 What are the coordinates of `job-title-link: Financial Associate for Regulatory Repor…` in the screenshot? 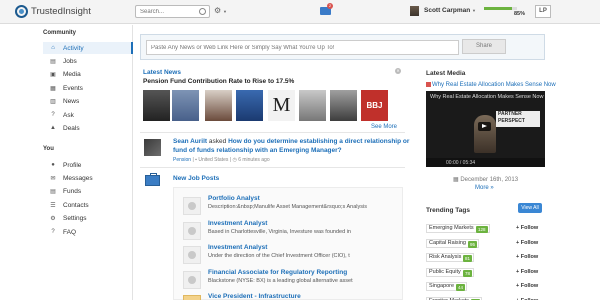 It's located at (277, 272).